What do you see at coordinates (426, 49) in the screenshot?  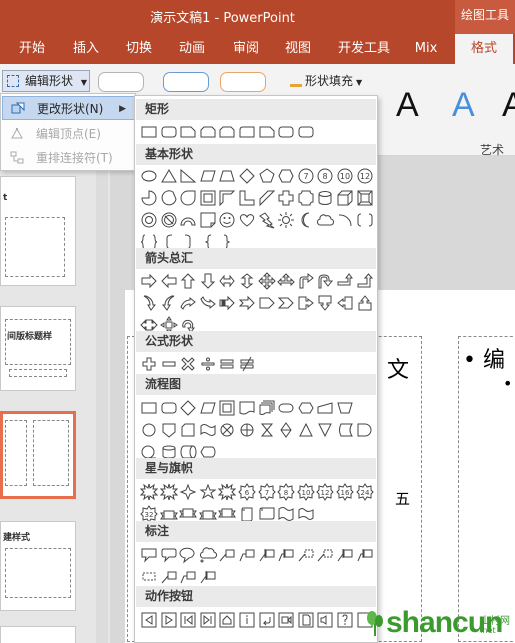 I see `tab-mix: Mix` at bounding box center [426, 49].